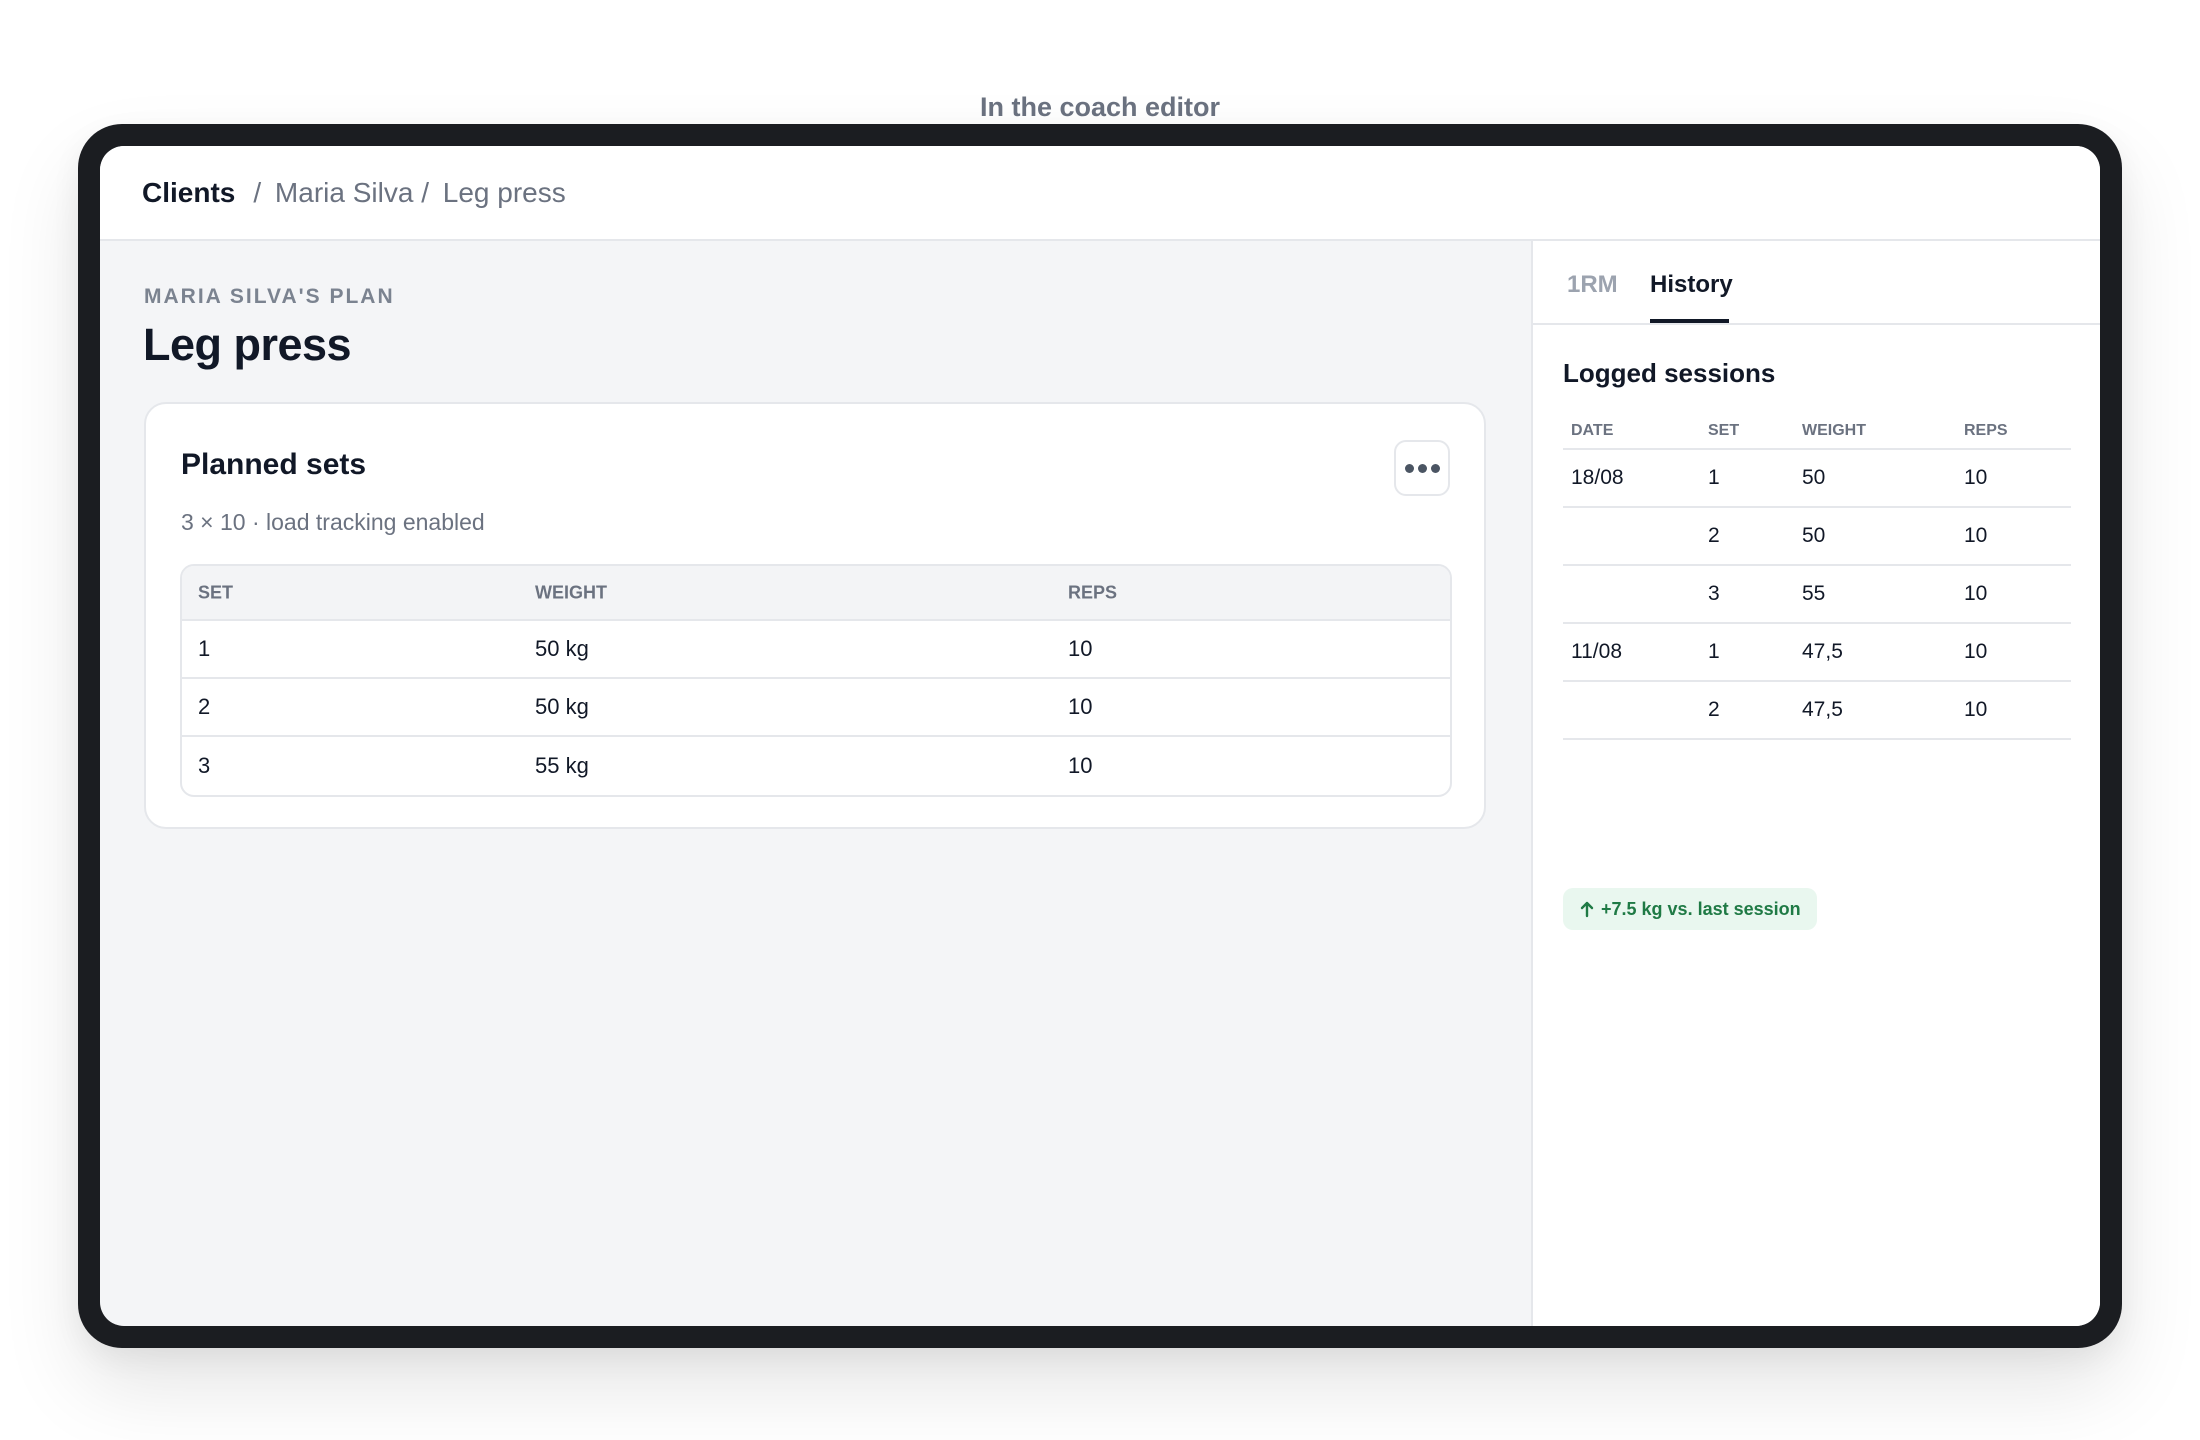  Describe the element at coordinates (1592, 285) in the screenshot. I see `tab-1rm: 1RM` at that location.